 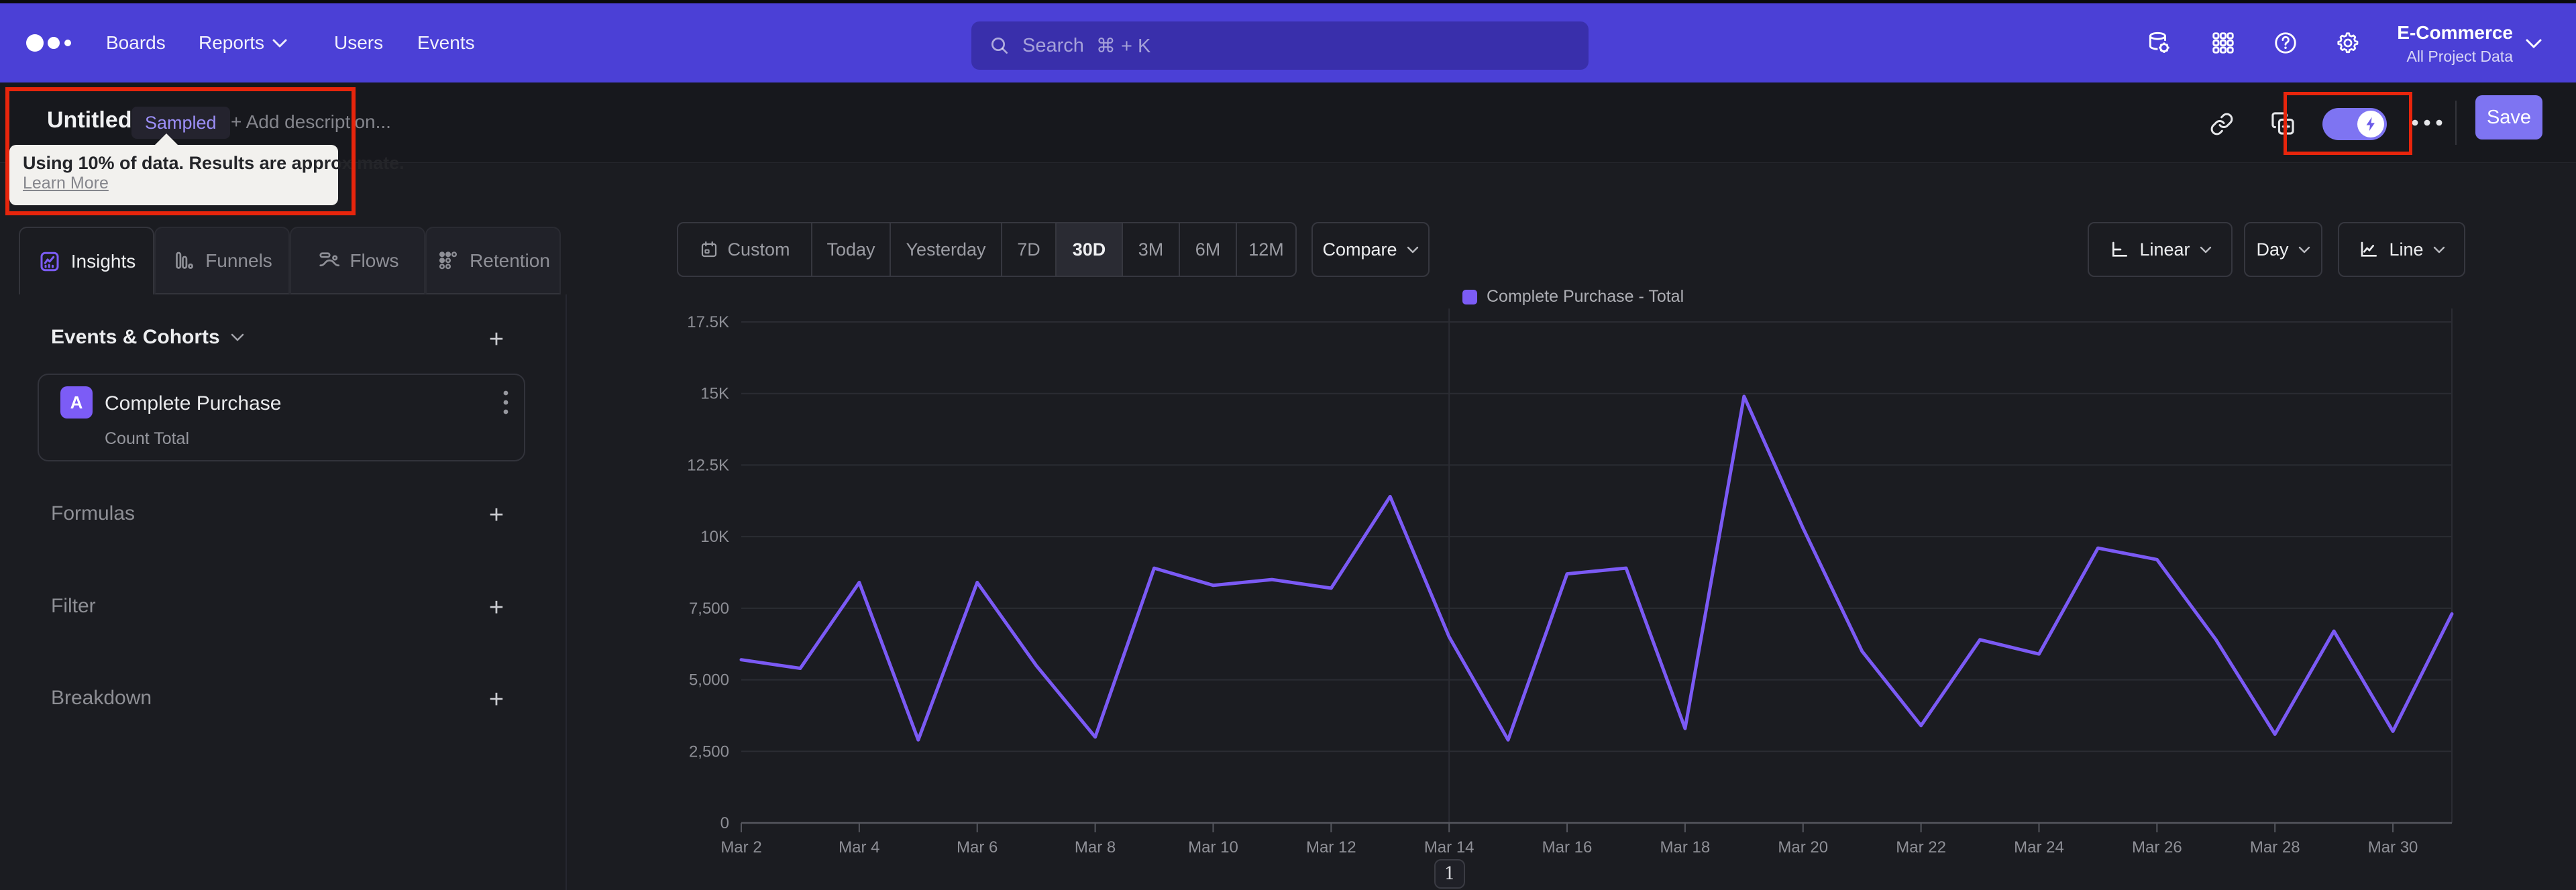 I want to click on more-ellipsis-icon, so click(x=2427, y=122).